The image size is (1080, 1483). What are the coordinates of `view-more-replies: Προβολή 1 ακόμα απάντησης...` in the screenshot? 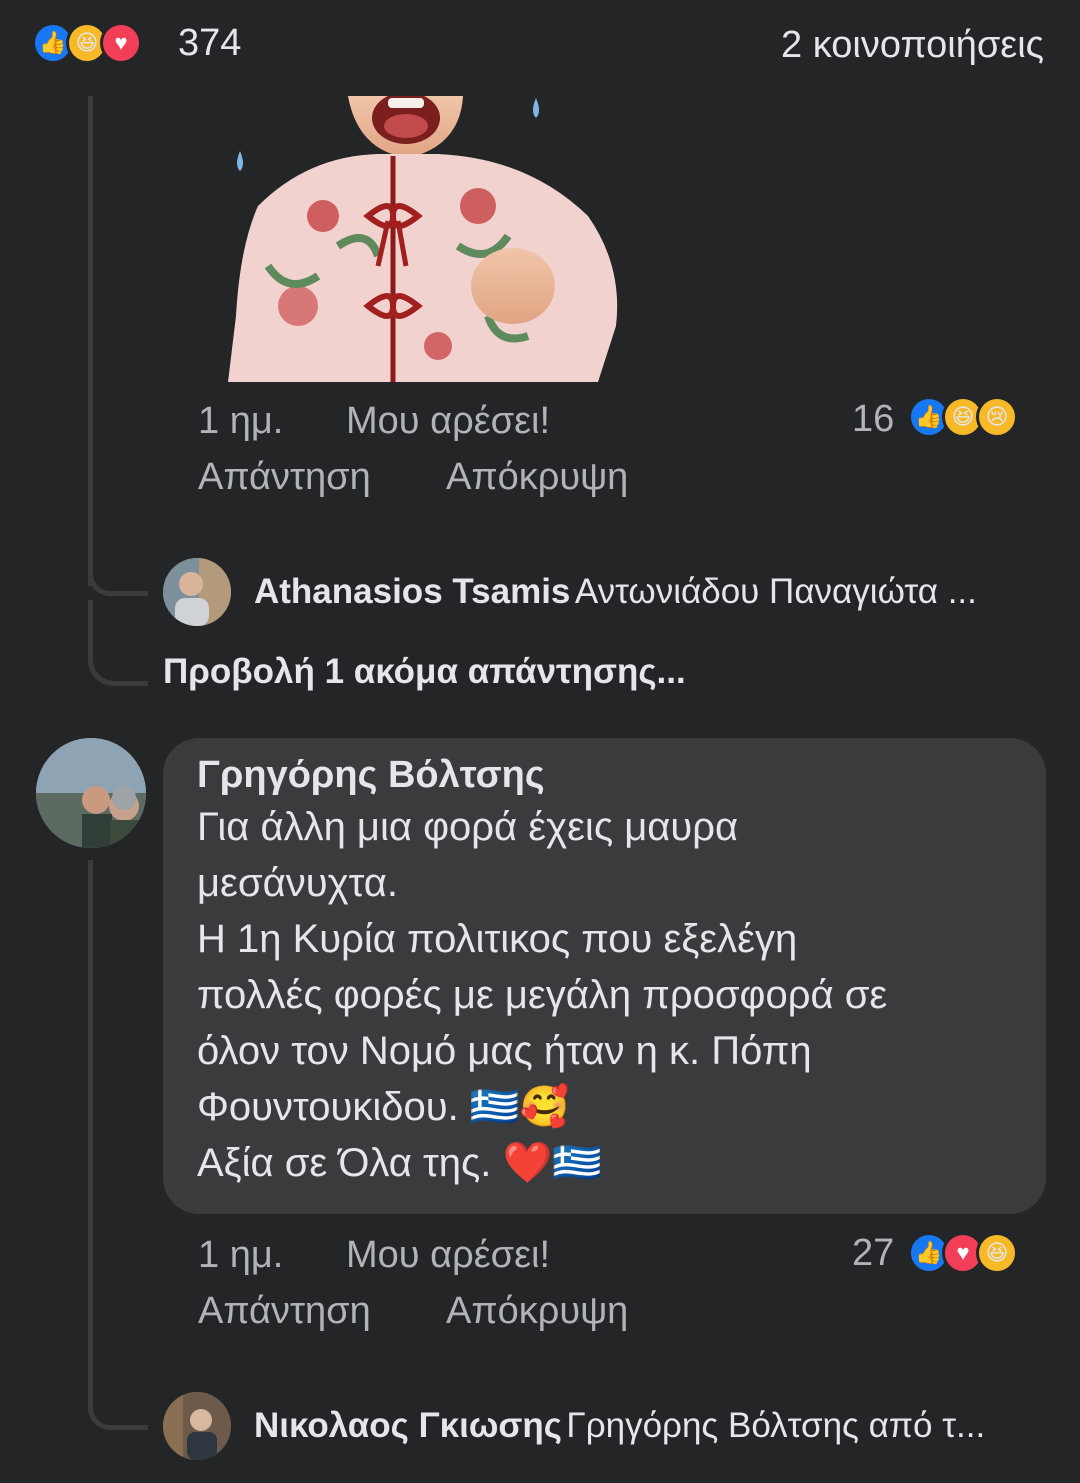 It's located at (424, 672).